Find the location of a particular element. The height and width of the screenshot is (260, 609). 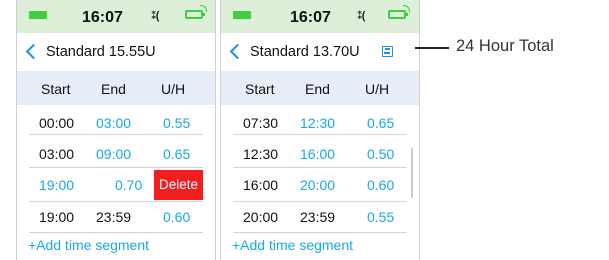

end-time: 03:00 is located at coordinates (113, 123).